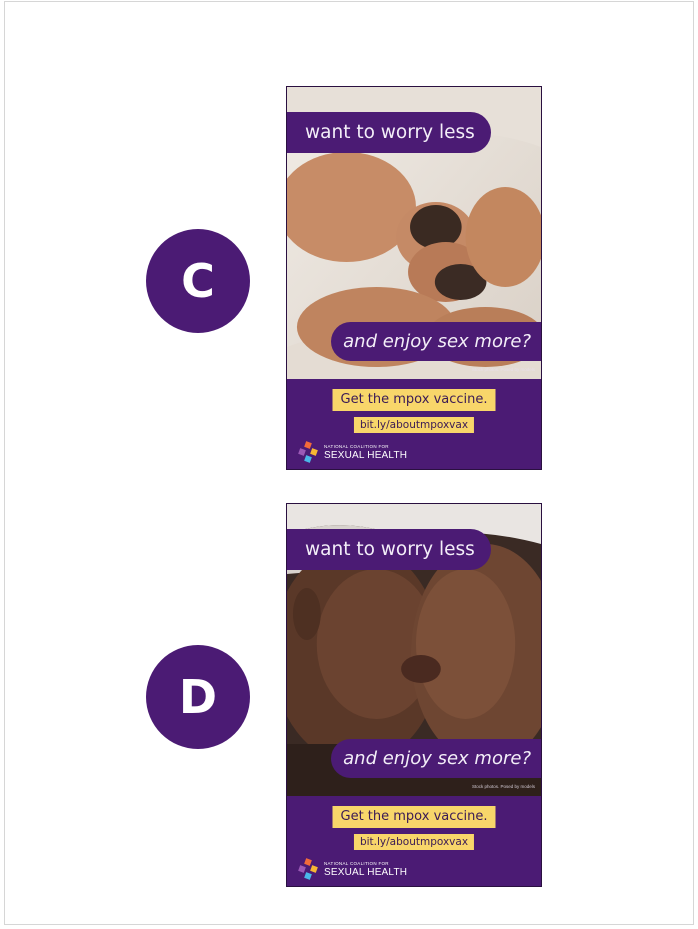 Image resolution: width=698 pixels, height=929 pixels. I want to click on option-c-label: C, so click(198, 281).